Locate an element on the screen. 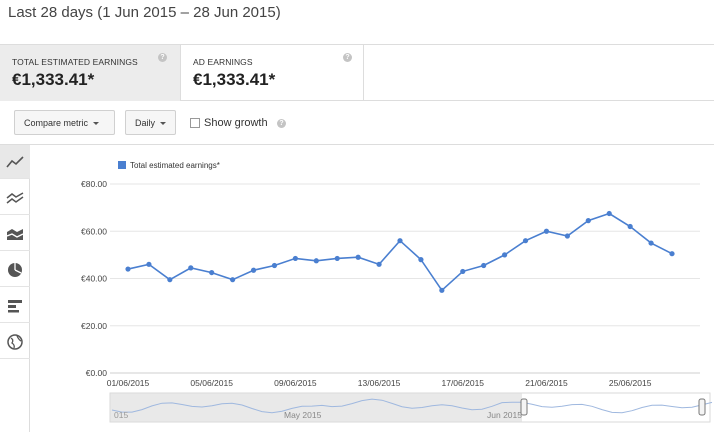  legend-label: Total estimated earnings* is located at coordinates (175, 165).